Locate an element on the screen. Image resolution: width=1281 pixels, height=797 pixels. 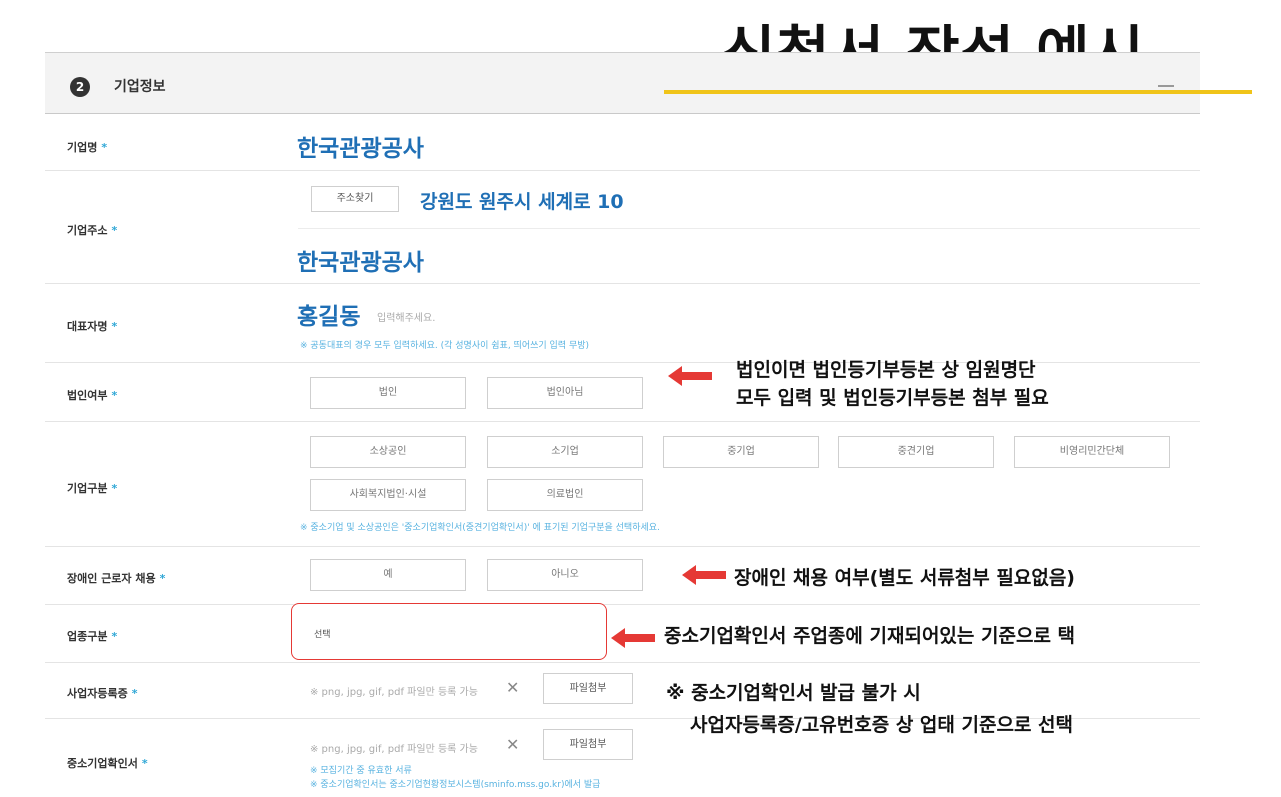
sme-certificate-label: 중소기업확인서 * is located at coordinates (107, 763).